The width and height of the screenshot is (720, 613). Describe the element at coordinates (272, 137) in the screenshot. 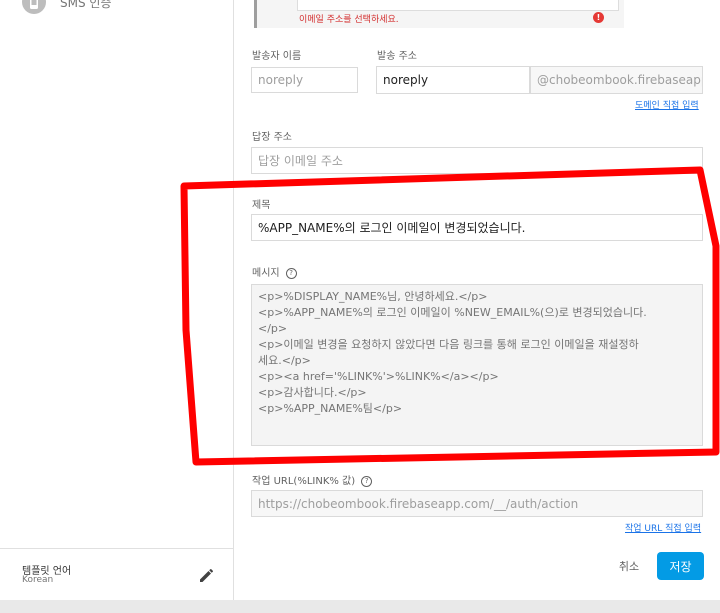

I see `reply-address-label: 답장 주소` at that location.